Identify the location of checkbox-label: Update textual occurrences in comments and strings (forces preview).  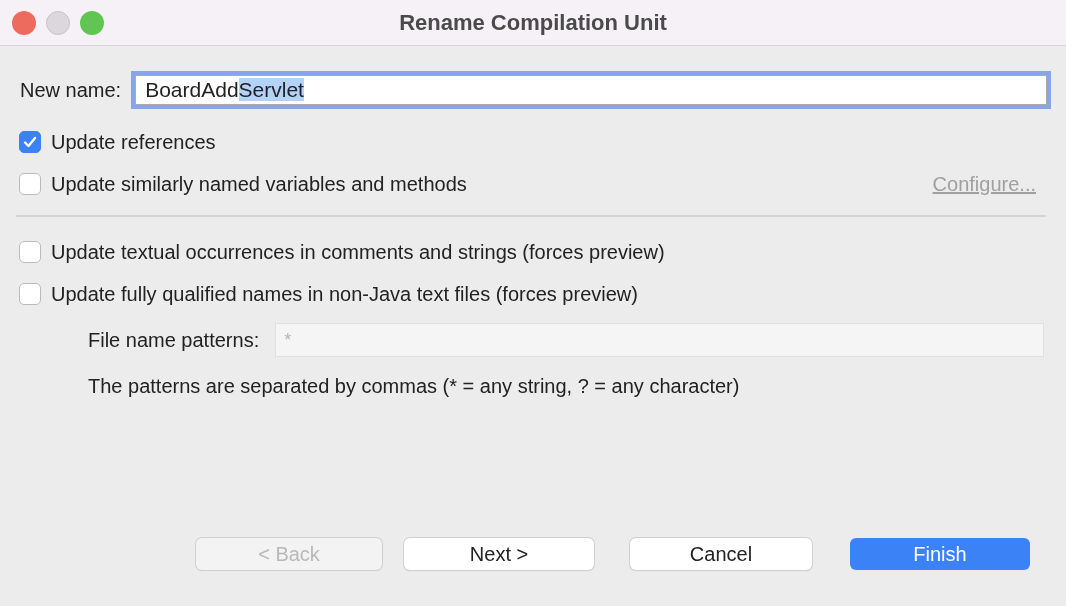
(358, 252).